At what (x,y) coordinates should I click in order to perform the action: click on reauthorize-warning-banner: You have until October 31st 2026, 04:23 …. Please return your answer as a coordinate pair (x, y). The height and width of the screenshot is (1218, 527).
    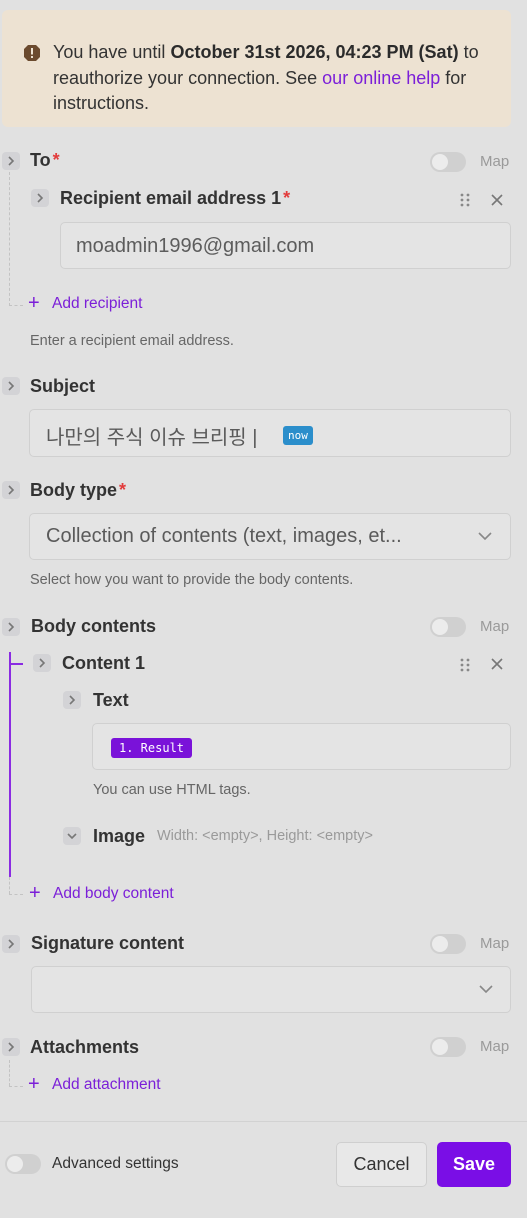
    Looking at the image, I should click on (256, 68).